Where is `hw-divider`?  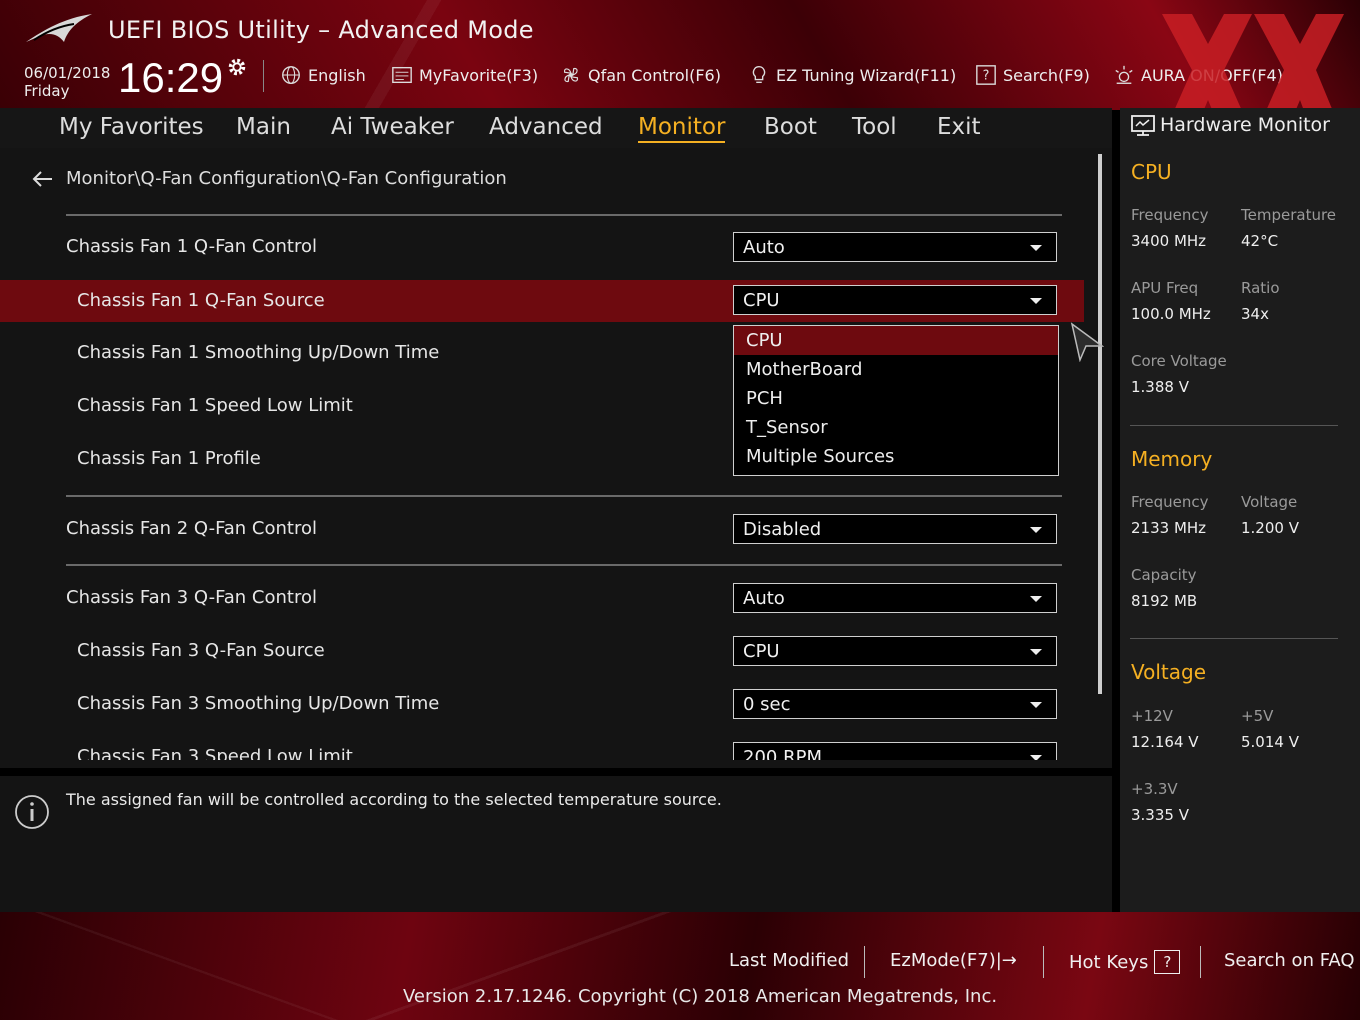
hw-divider is located at coordinates (1234, 425).